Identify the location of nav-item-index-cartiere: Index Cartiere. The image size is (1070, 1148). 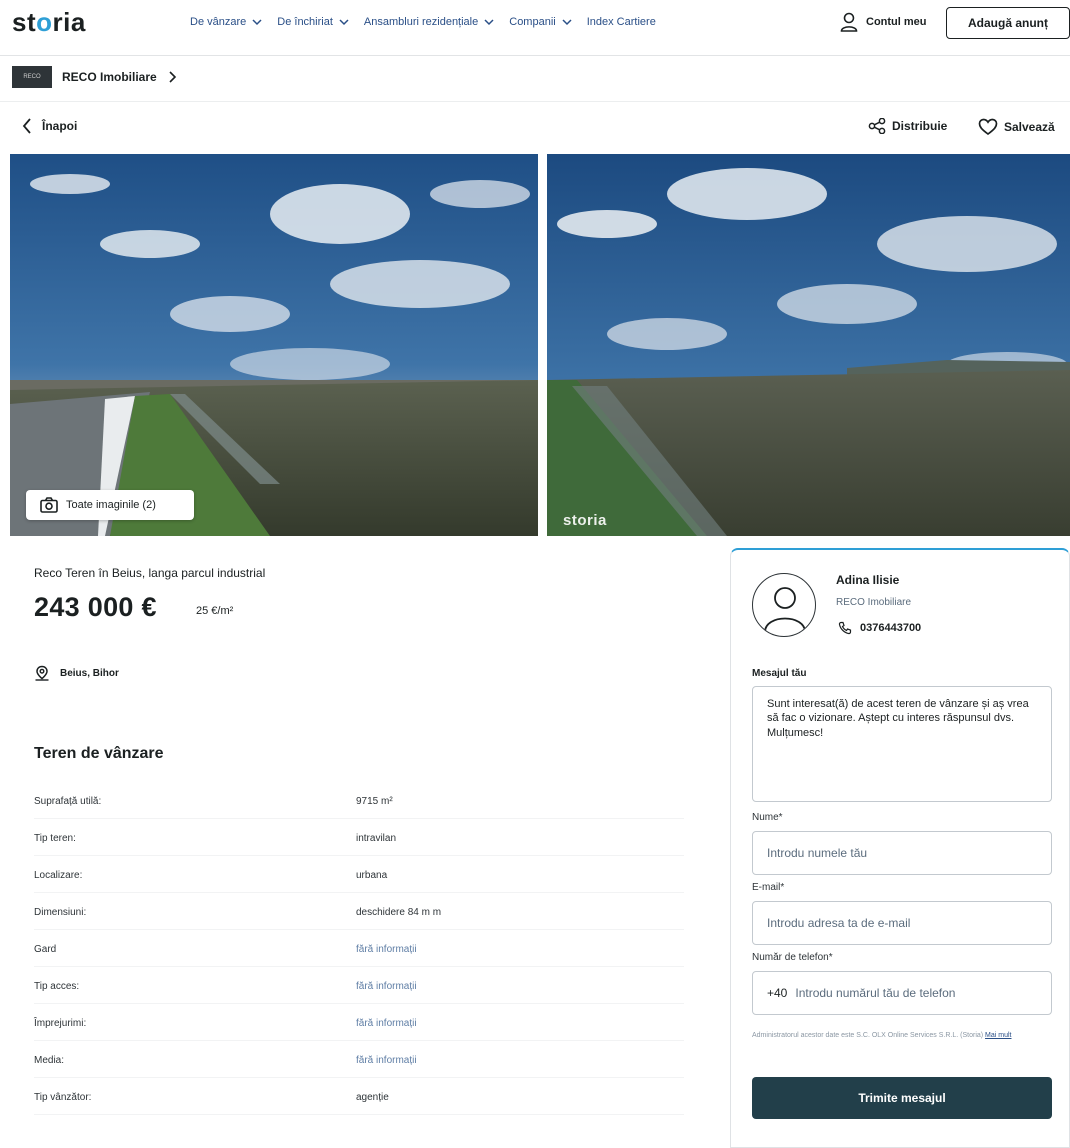
(621, 22).